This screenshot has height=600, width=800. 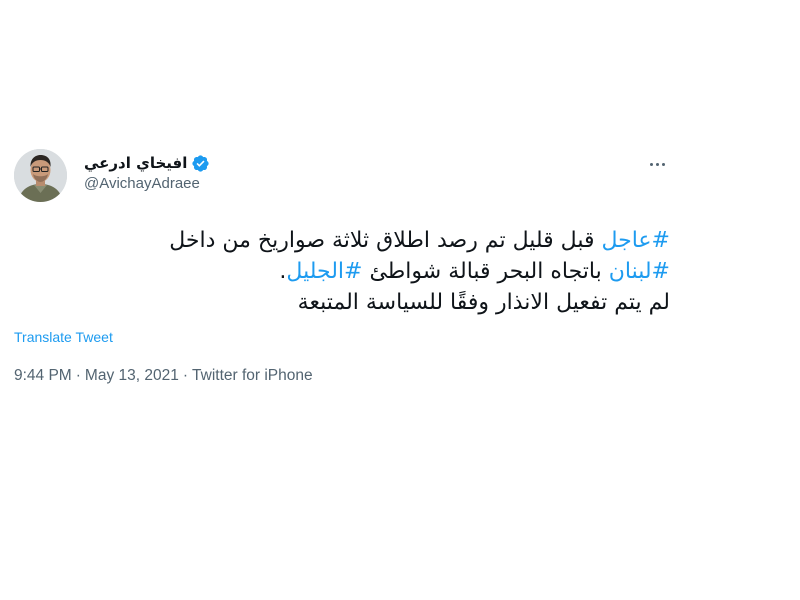 I want to click on tweet-source: Twitter for iPhone, so click(x=252, y=375).